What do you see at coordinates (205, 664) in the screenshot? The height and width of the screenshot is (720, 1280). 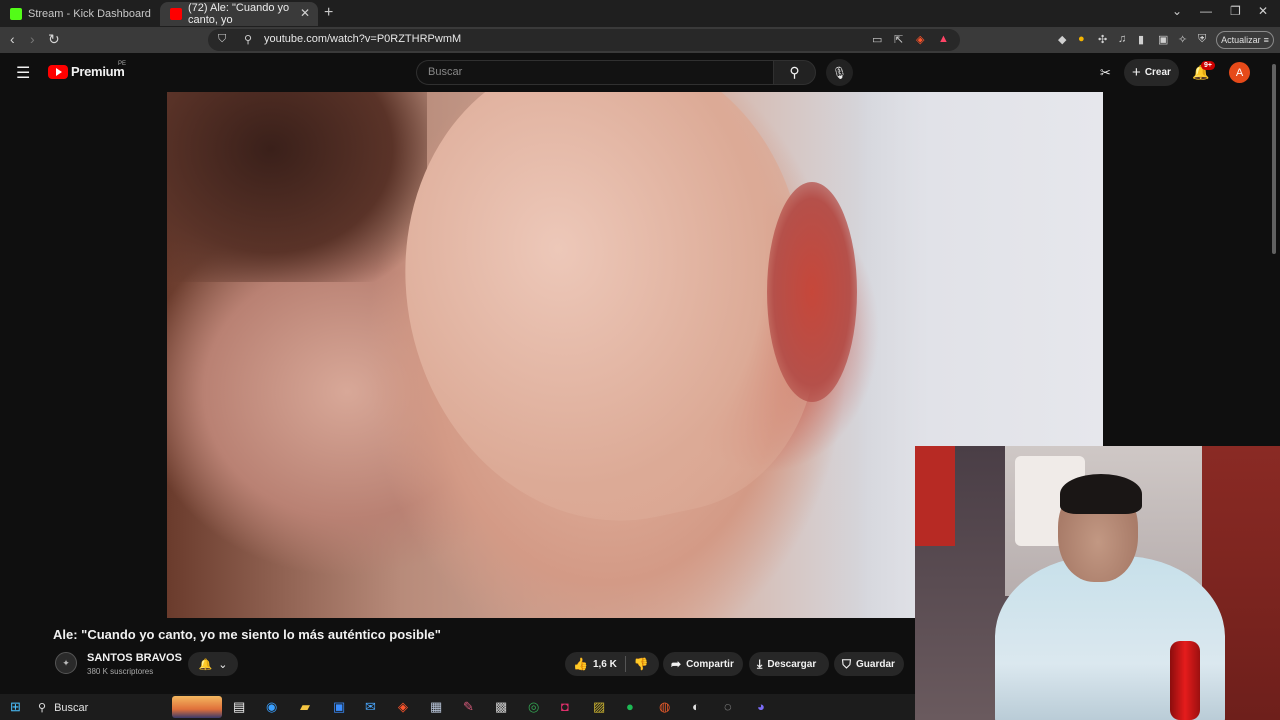 I see `bell-icon: 🔔` at bounding box center [205, 664].